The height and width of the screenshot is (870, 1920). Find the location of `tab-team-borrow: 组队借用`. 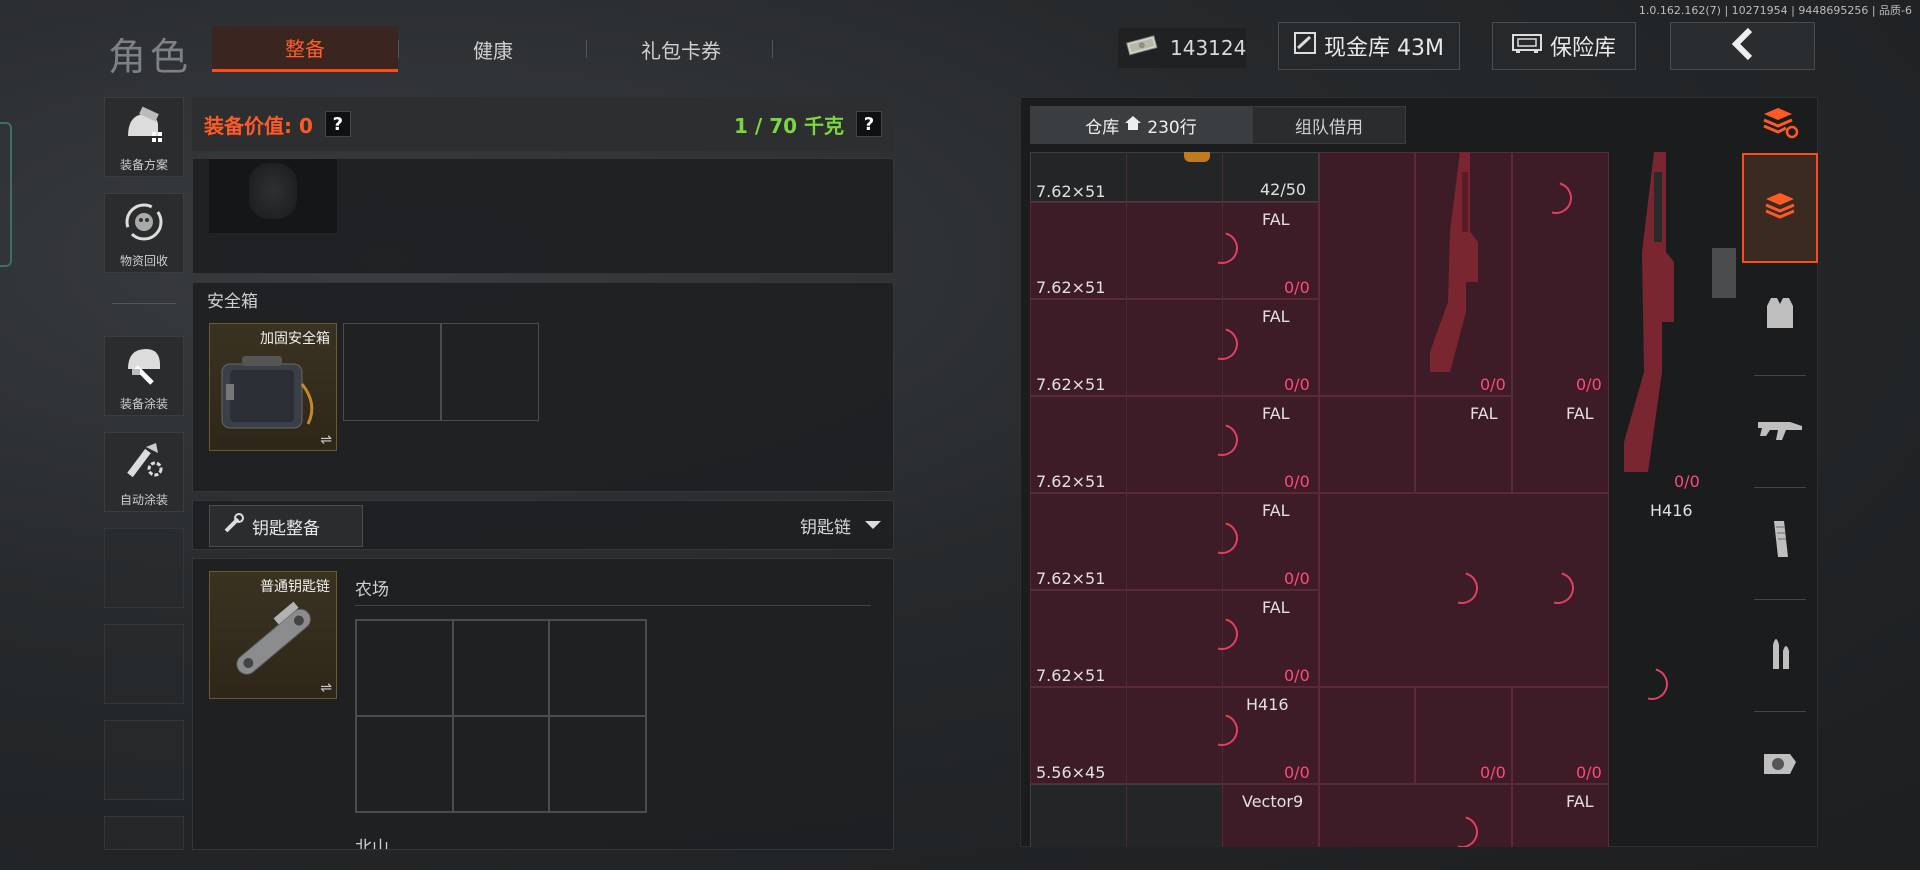

tab-team-borrow: 组队借用 is located at coordinates (1329, 125).